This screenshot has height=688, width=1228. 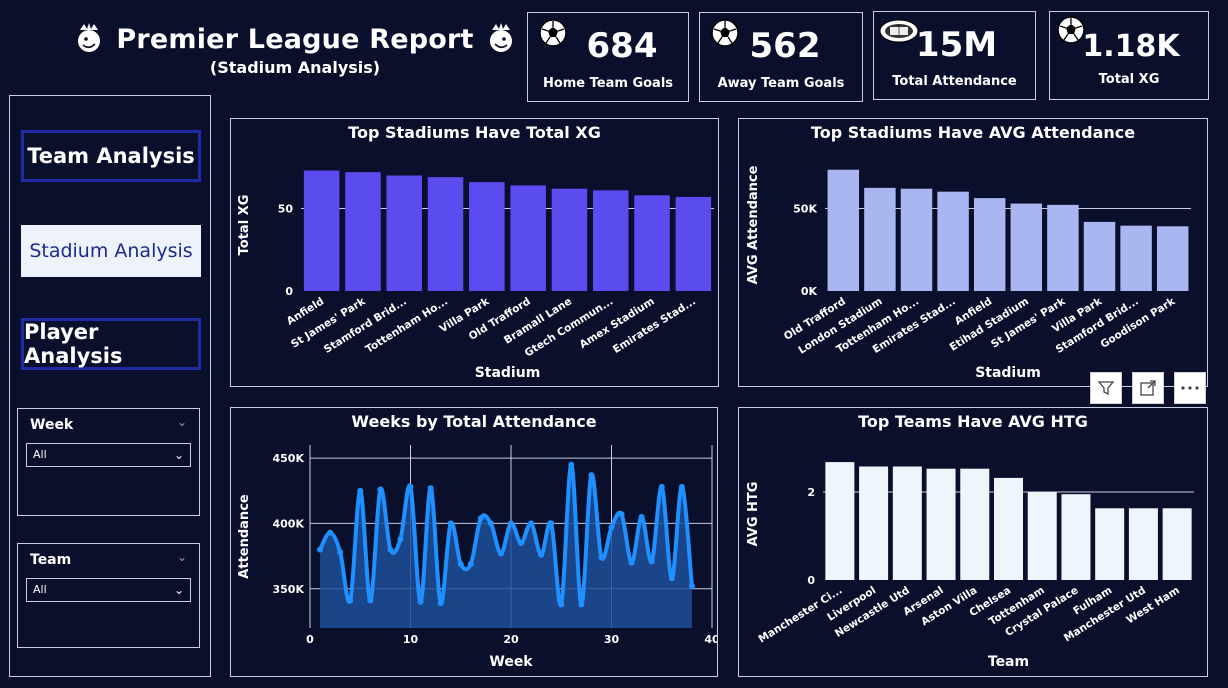 What do you see at coordinates (295, 39) in the screenshot?
I see `page-title: Premier League Report` at bounding box center [295, 39].